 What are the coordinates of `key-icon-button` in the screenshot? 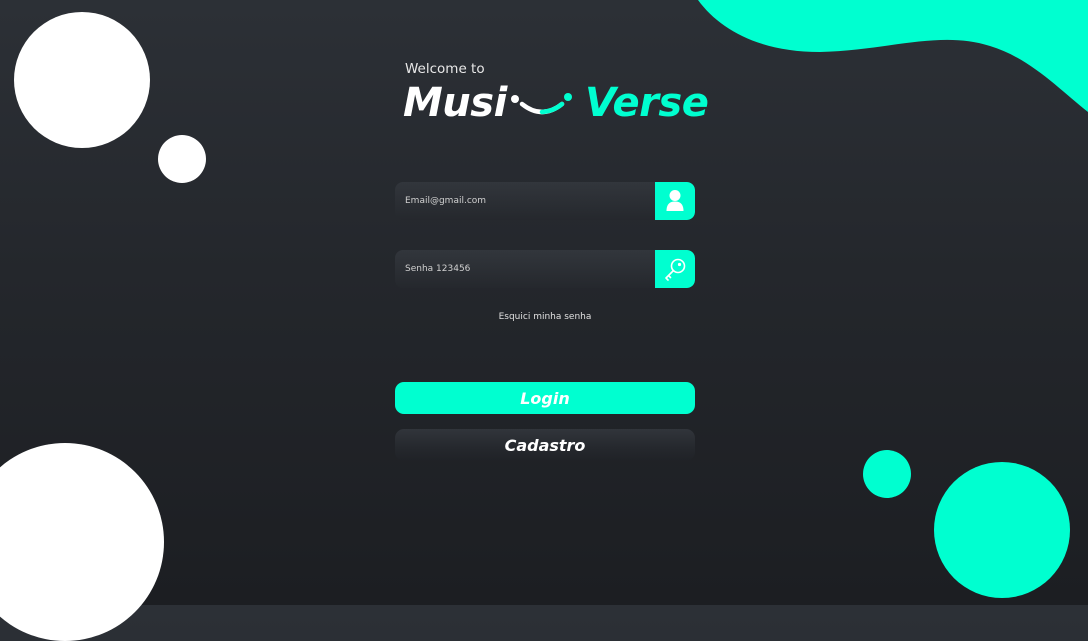 It's located at (675, 269).